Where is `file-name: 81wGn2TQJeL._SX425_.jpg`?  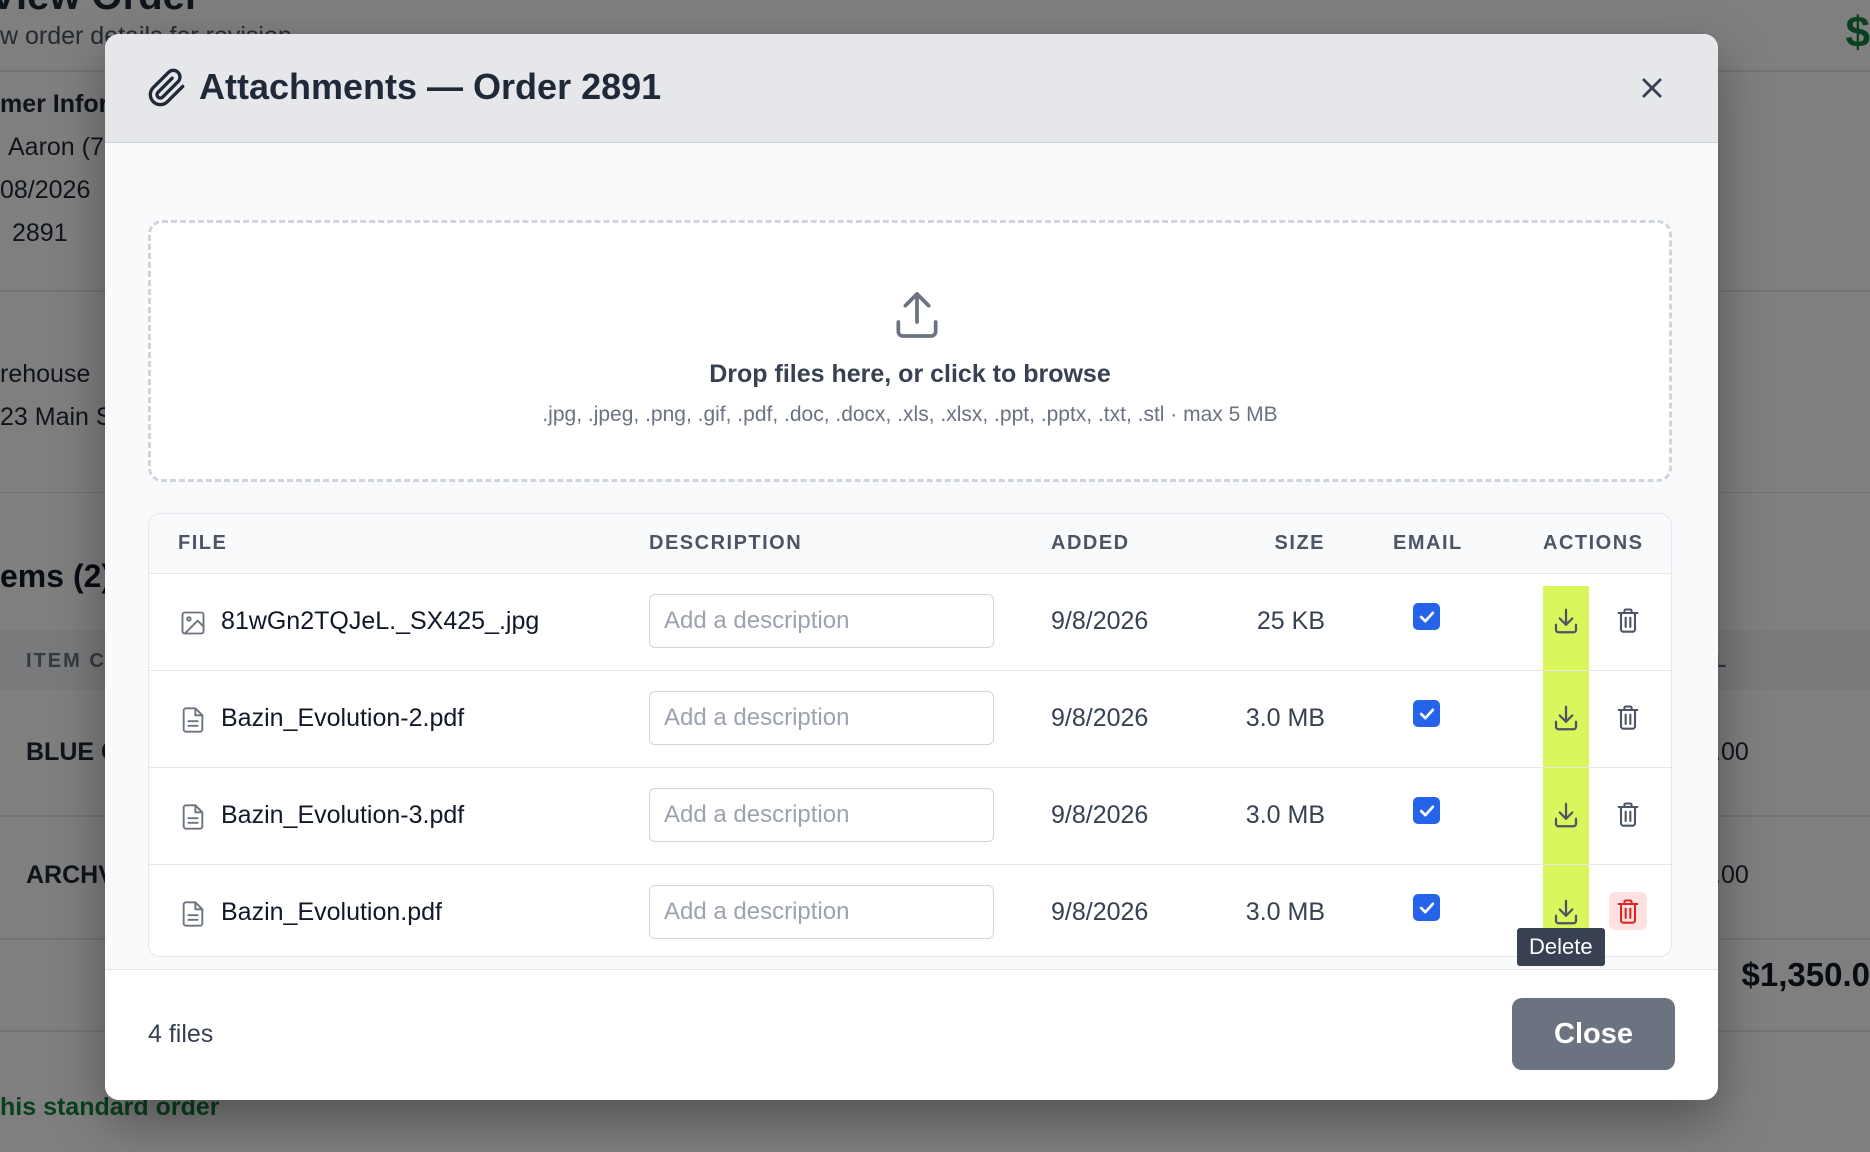 file-name: 81wGn2TQJeL._SX425_.jpg is located at coordinates (380, 621).